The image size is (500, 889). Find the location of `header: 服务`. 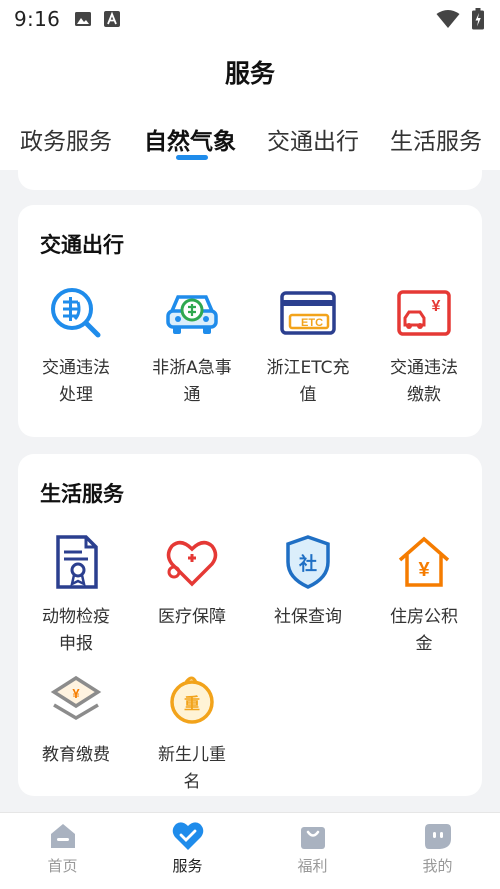

header: 服务 is located at coordinates (250, 73).